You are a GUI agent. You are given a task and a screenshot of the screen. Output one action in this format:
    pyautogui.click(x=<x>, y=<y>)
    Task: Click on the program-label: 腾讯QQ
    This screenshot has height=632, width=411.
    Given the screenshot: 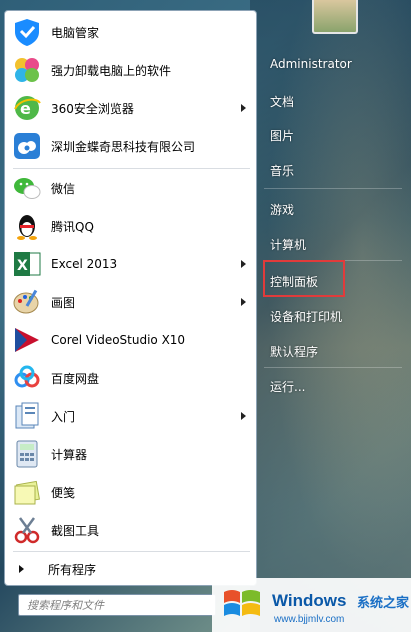 What is the action you would take?
    pyautogui.click(x=72, y=226)
    